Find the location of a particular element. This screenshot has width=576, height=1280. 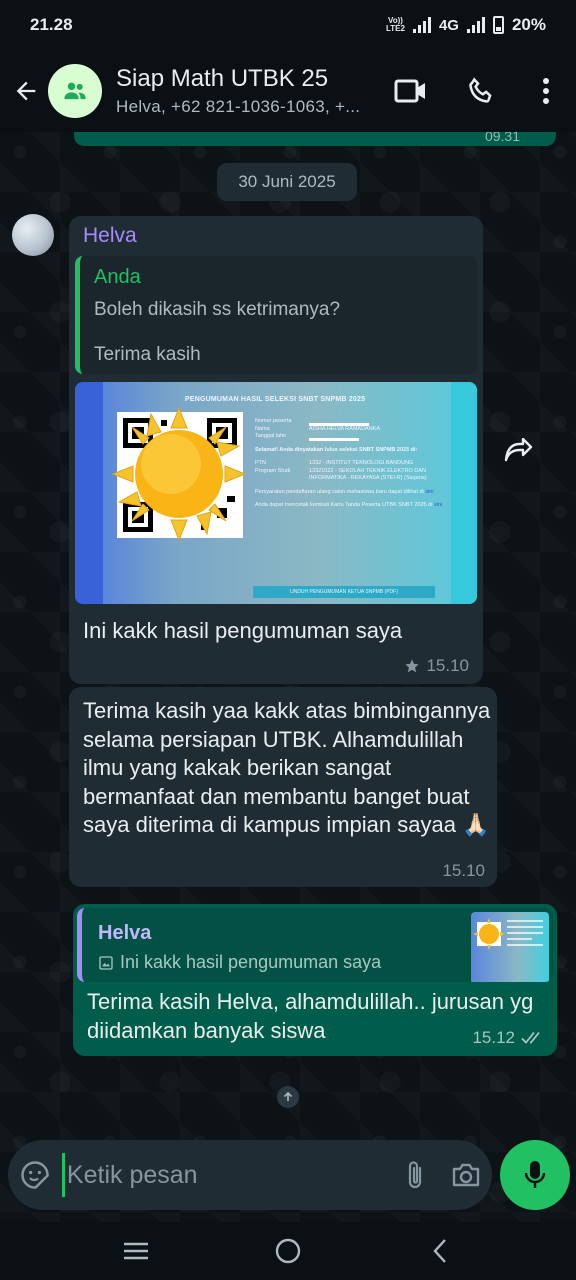

group-avatar is located at coordinates (75, 91).